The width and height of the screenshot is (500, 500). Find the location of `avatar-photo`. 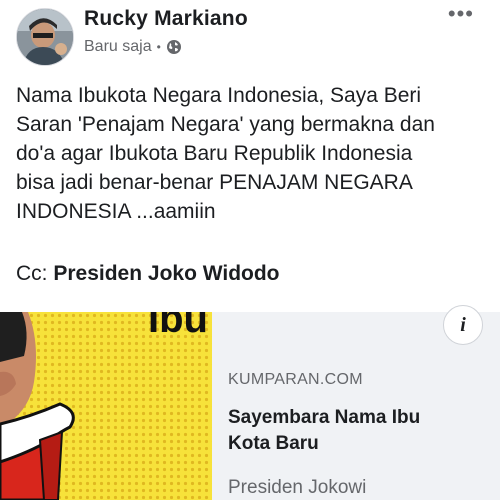

avatar-photo is located at coordinates (45, 37).